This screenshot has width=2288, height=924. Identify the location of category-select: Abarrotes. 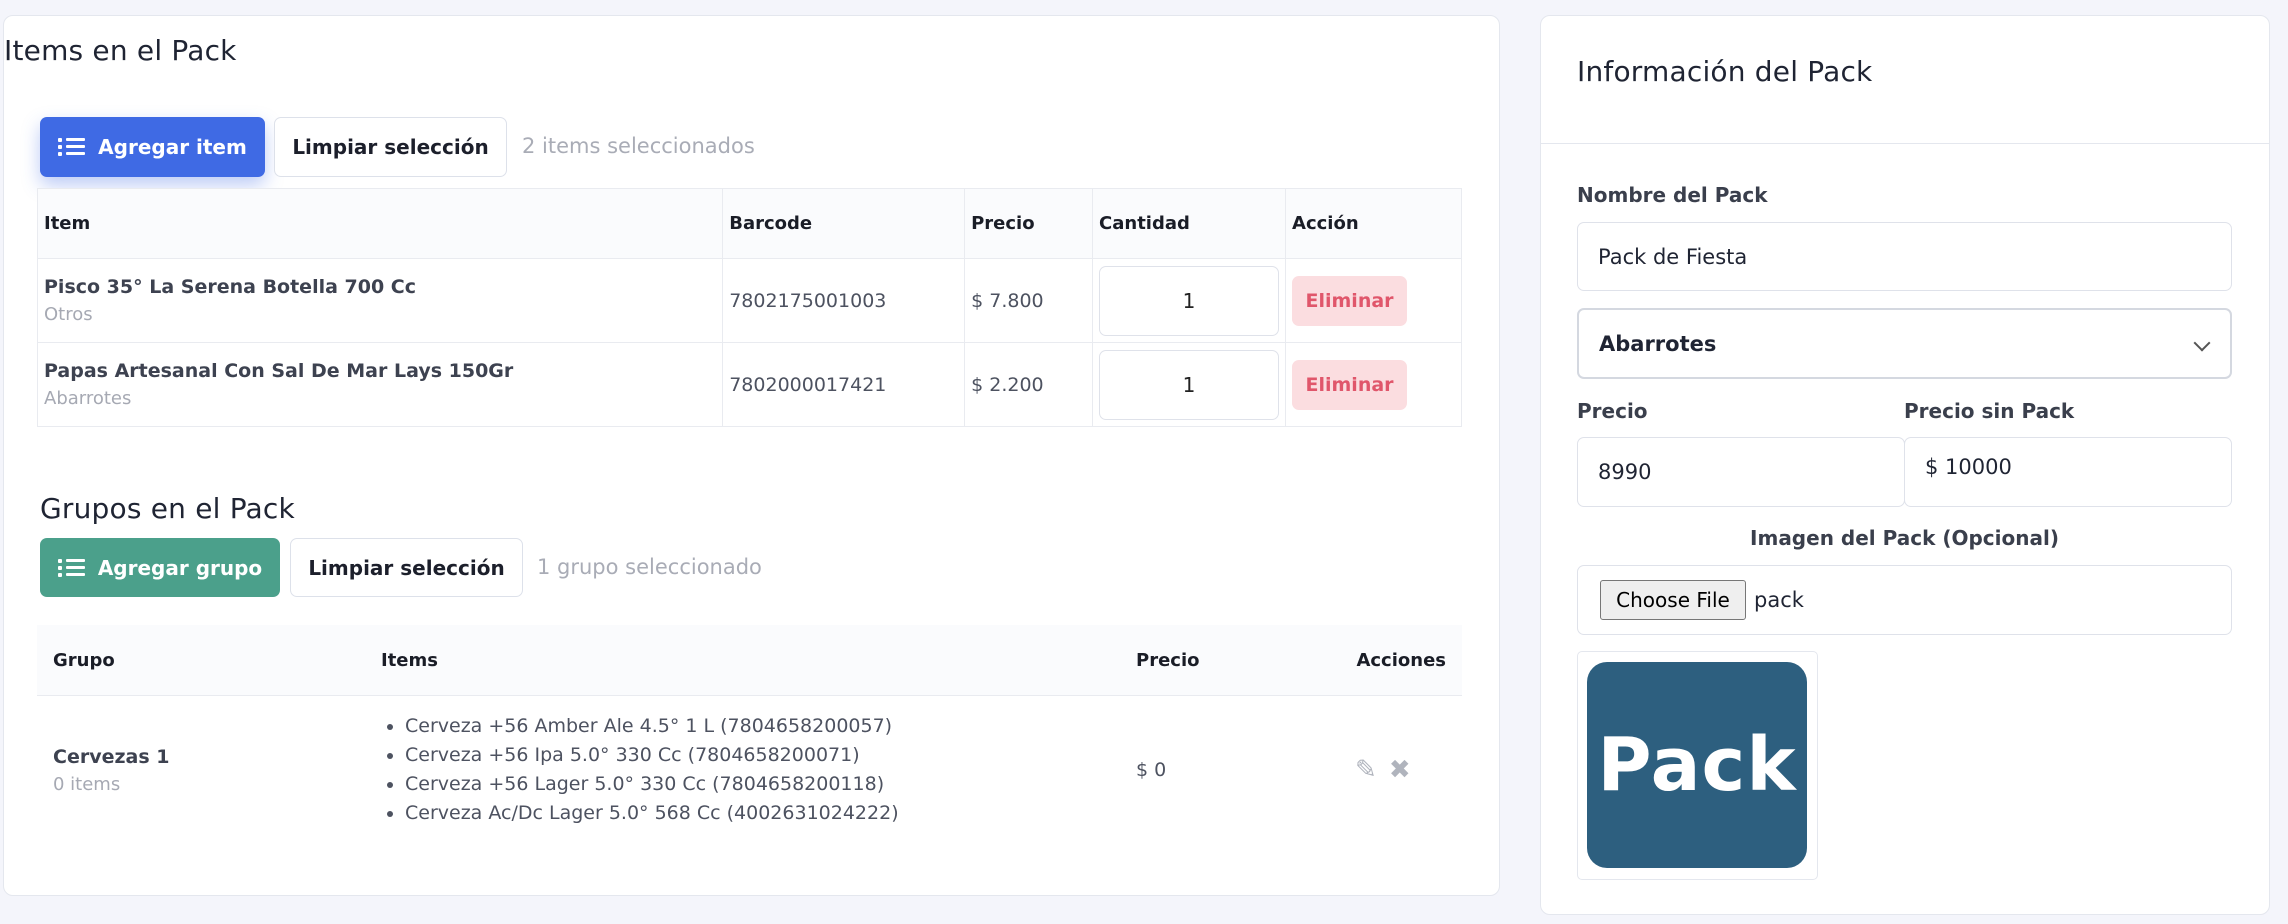
(1904, 343).